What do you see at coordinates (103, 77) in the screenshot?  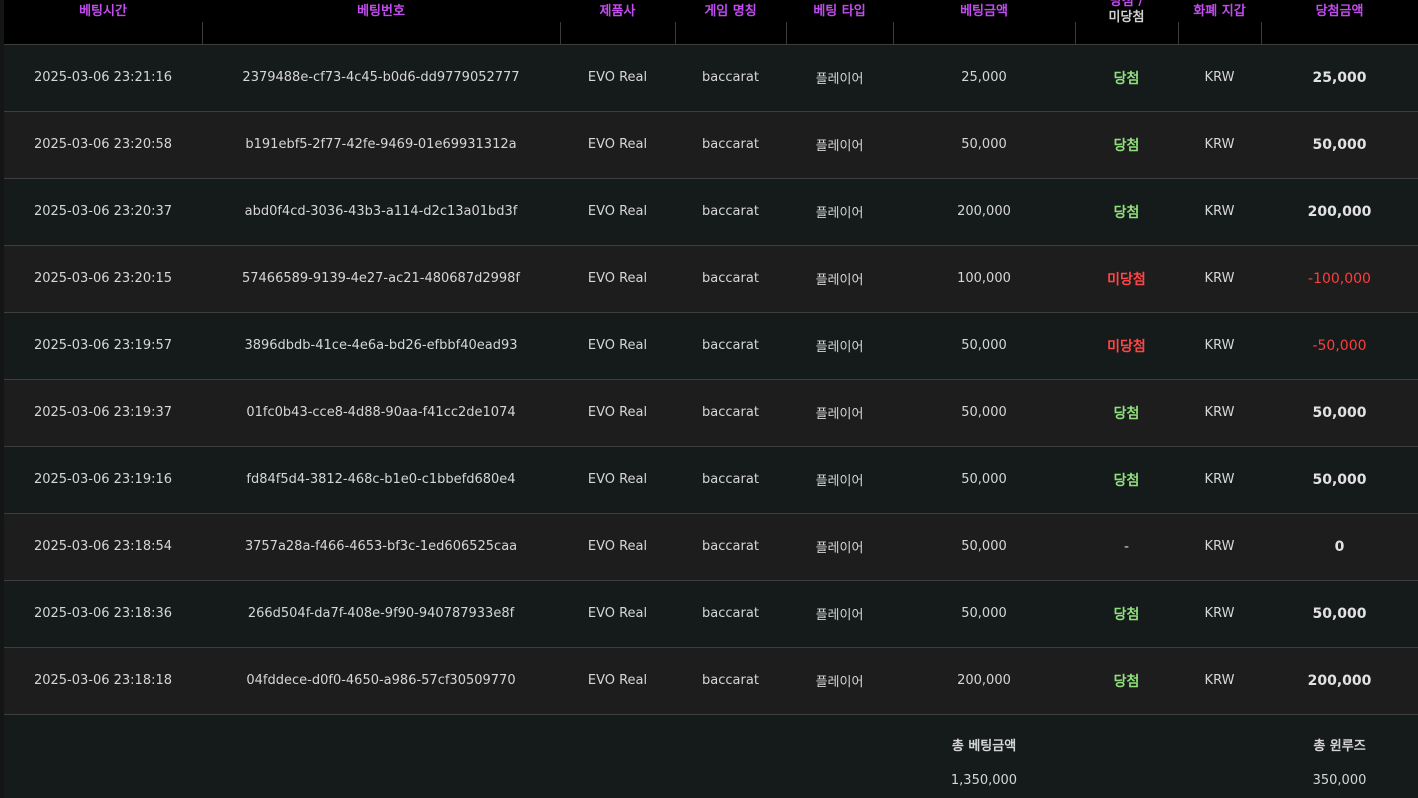 I see `bet-time-cell: 2025-03-06 23:21:16` at bounding box center [103, 77].